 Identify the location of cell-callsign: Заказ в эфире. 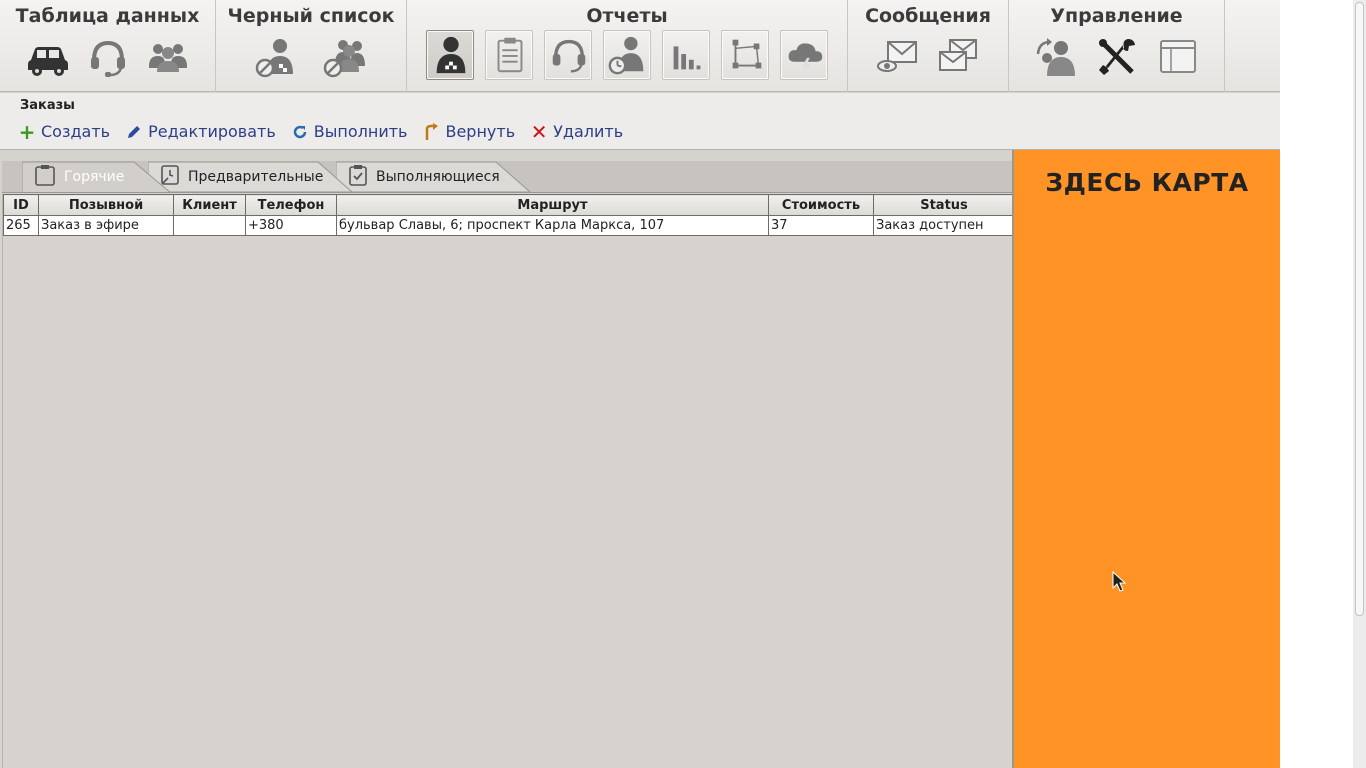
(106, 225).